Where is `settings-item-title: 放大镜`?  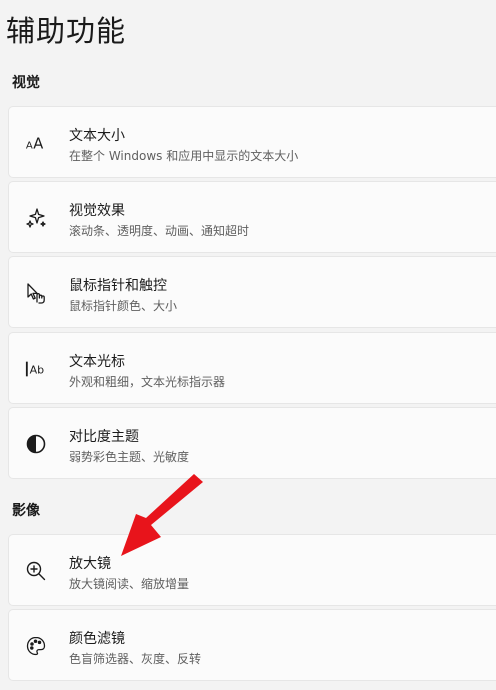 settings-item-title: 放大镜 is located at coordinates (90, 564).